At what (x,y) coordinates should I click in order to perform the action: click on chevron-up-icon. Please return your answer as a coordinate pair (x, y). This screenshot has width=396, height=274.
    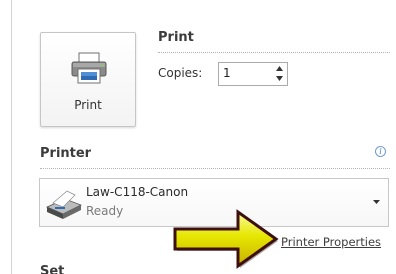
    Looking at the image, I should click on (279, 68).